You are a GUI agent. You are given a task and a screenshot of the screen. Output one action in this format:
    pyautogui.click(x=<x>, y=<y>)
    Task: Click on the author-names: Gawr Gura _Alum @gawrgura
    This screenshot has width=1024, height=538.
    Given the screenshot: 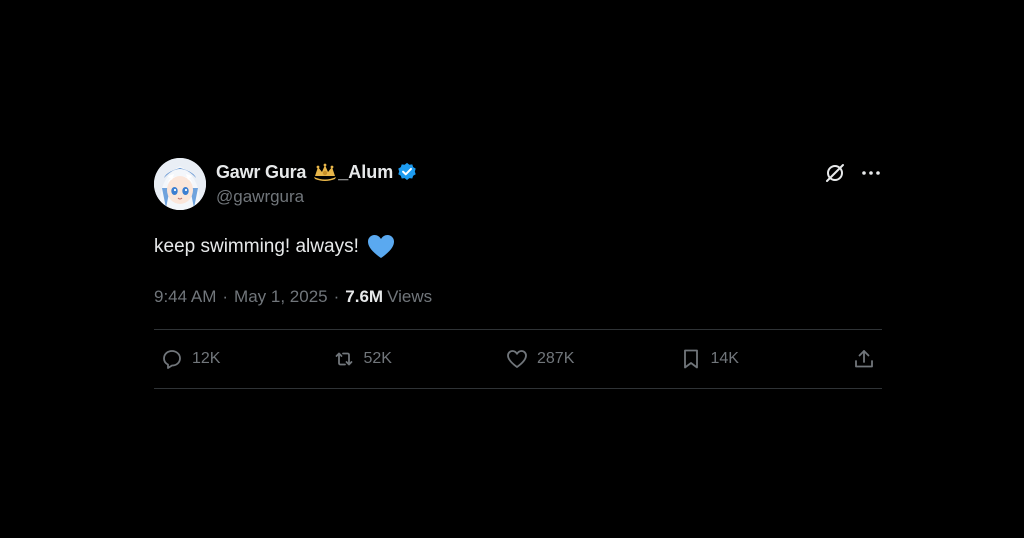 What is the action you would take?
    pyautogui.click(x=316, y=183)
    